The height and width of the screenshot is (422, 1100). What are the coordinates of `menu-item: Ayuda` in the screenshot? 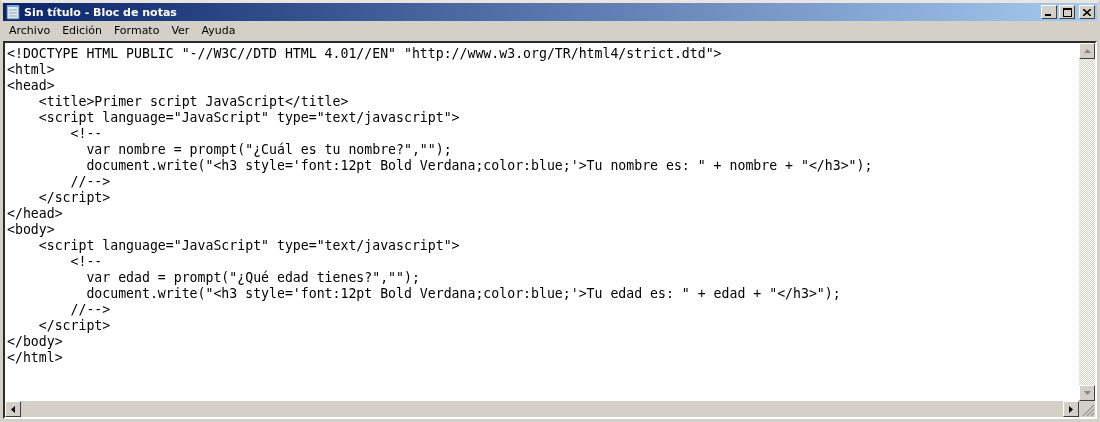 It's located at (218, 30).